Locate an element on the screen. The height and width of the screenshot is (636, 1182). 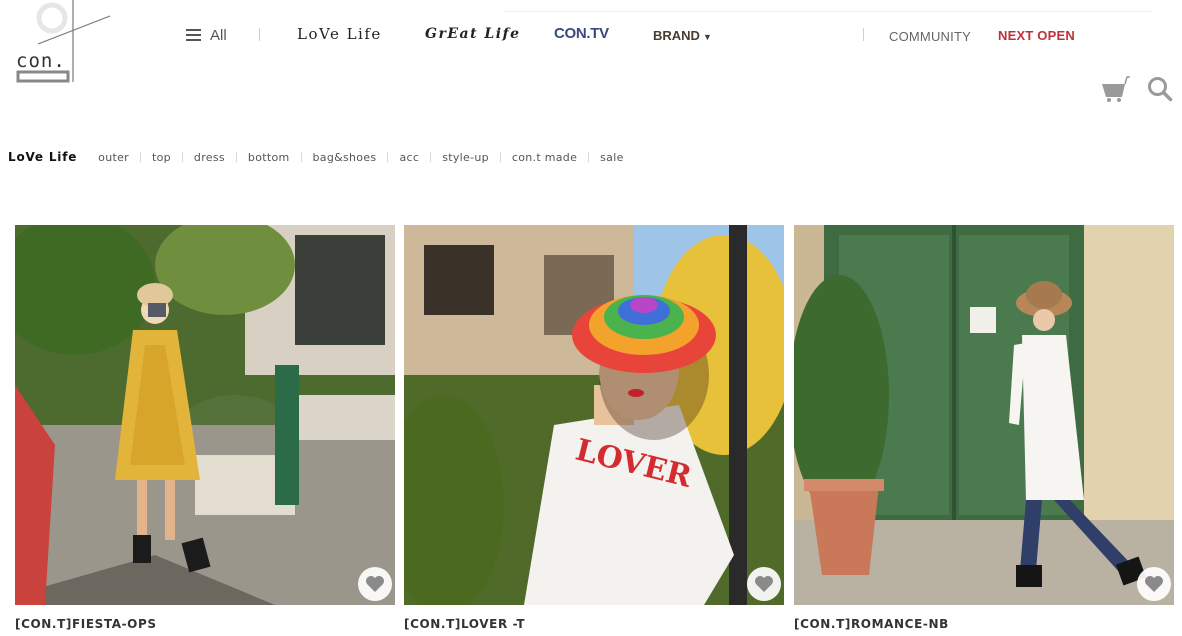
cart-icon is located at coordinates (1115, 88).